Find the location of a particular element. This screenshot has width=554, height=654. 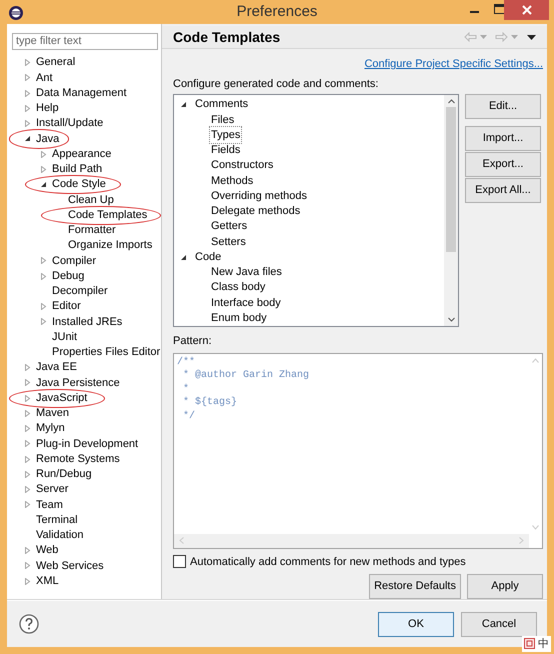

tree-item: Appearance is located at coordinates (81, 154).